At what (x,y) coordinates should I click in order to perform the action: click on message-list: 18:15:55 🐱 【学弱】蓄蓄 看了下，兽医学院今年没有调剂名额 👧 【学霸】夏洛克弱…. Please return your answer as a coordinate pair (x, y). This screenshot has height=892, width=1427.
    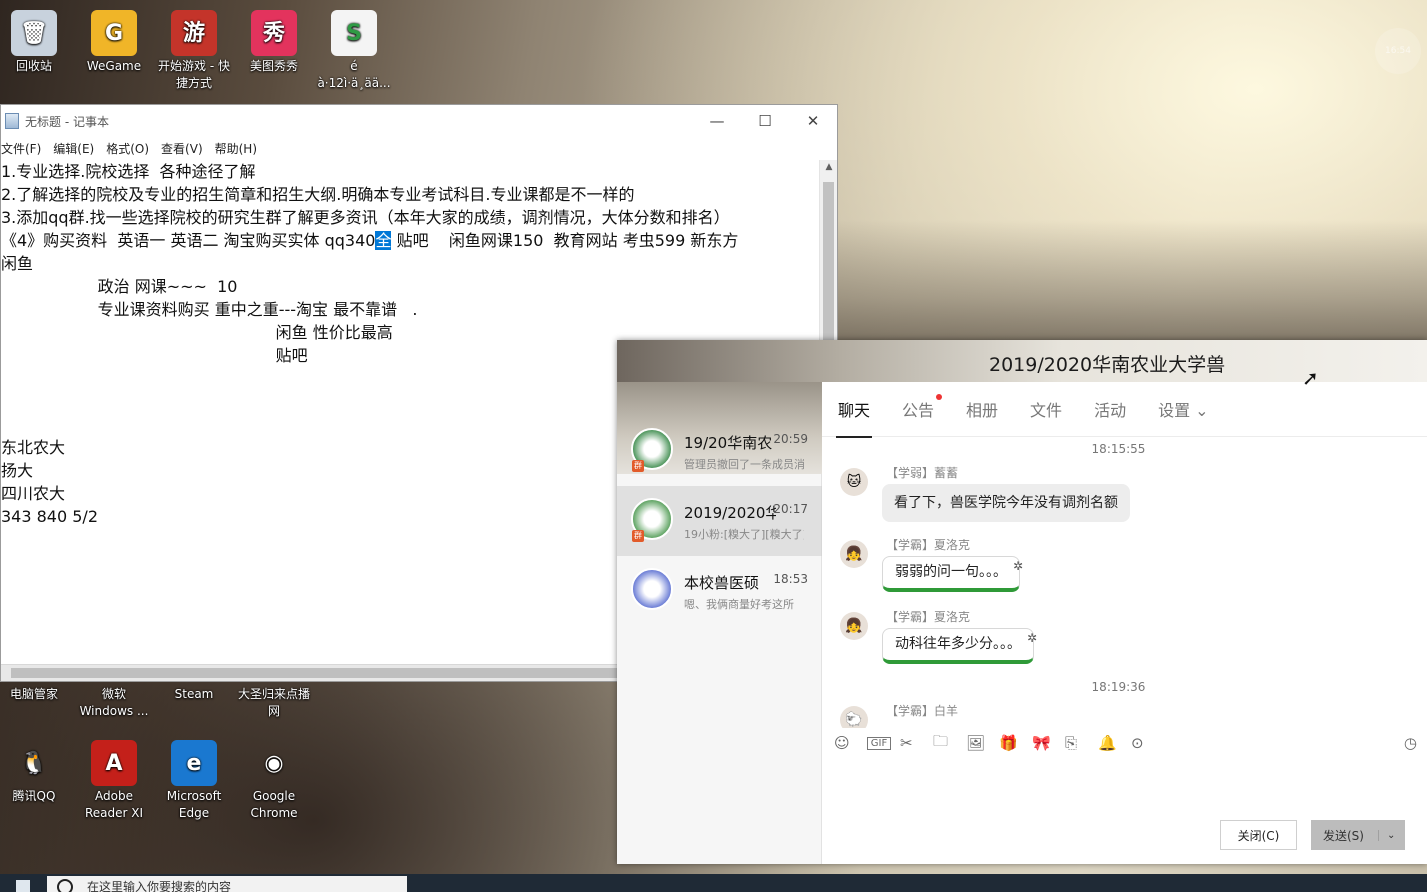
    Looking at the image, I should click on (1124, 583).